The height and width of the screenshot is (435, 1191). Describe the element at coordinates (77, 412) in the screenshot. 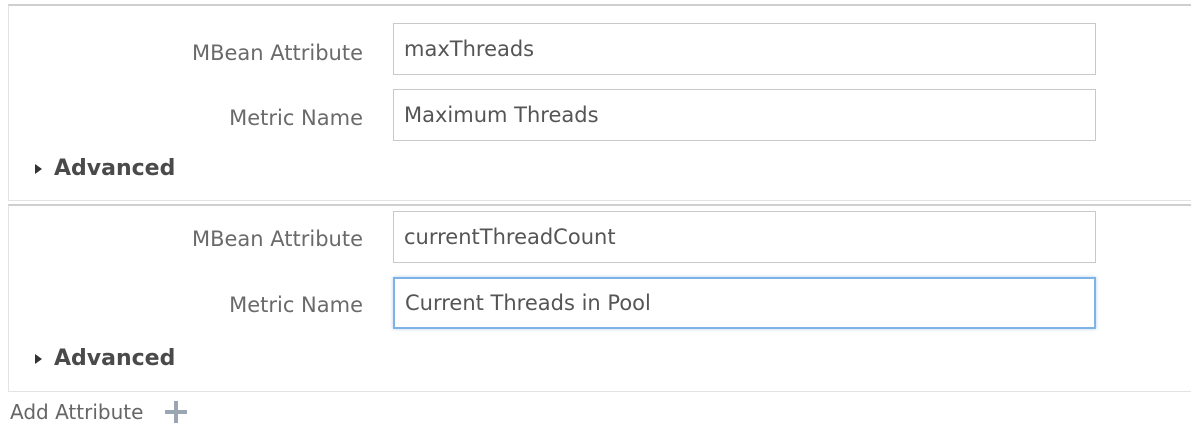

I see `add-attribute-label: Add Attribute` at that location.